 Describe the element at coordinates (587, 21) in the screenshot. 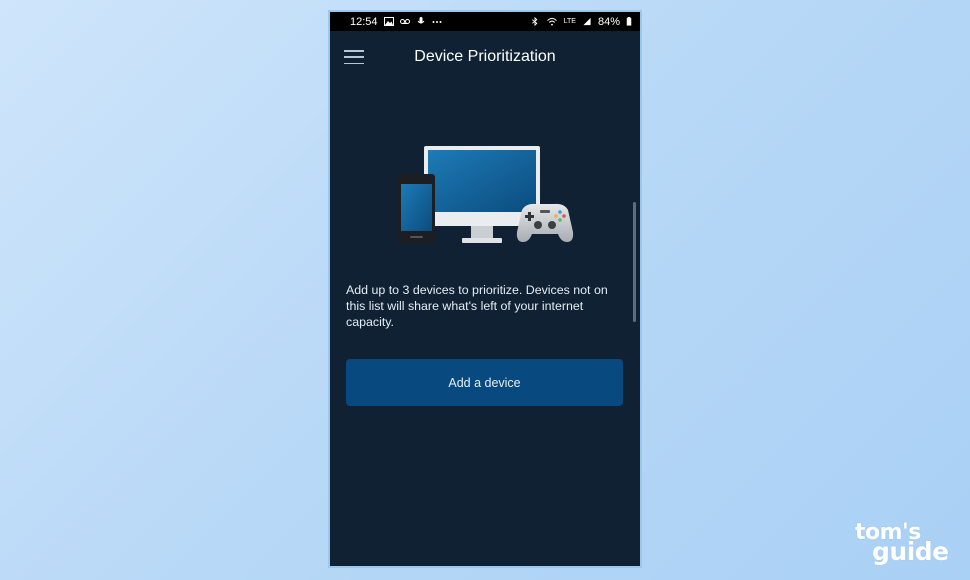

I see `signal-icon` at that location.